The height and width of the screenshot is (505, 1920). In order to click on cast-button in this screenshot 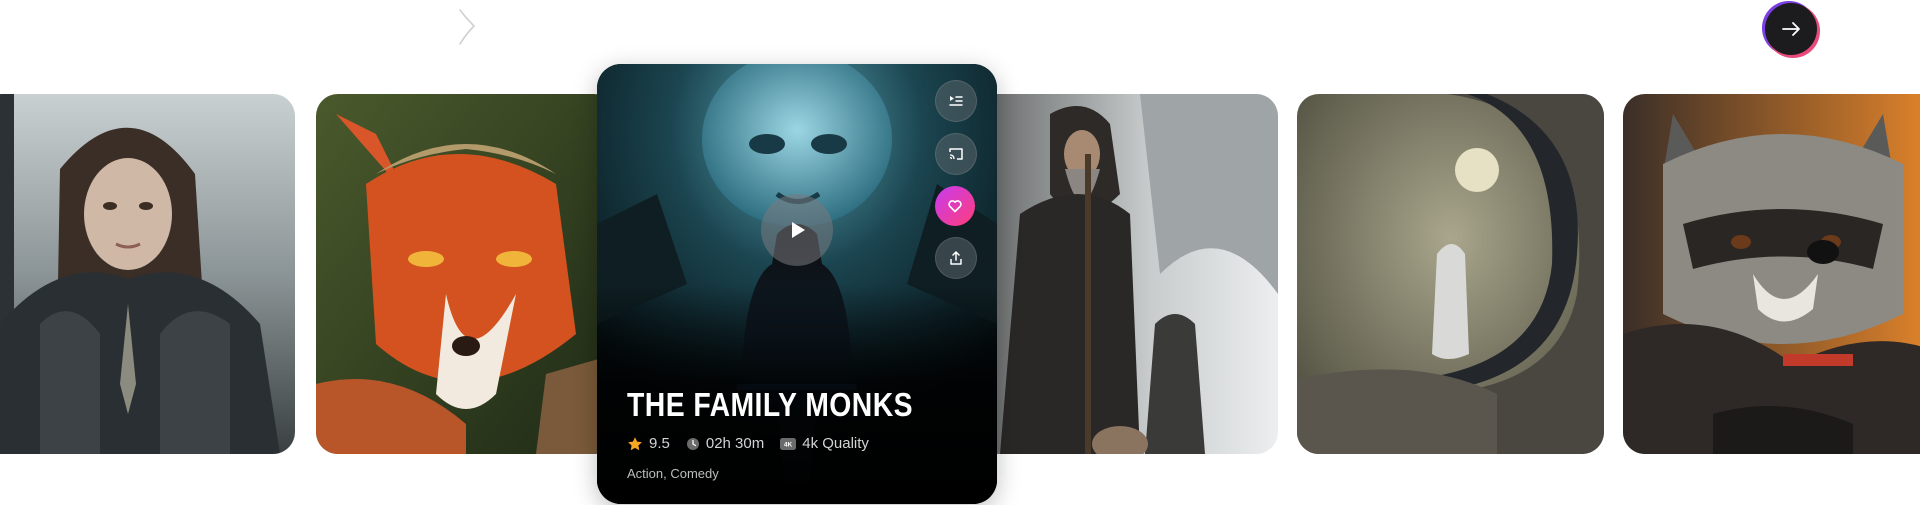, I will do `click(956, 154)`.